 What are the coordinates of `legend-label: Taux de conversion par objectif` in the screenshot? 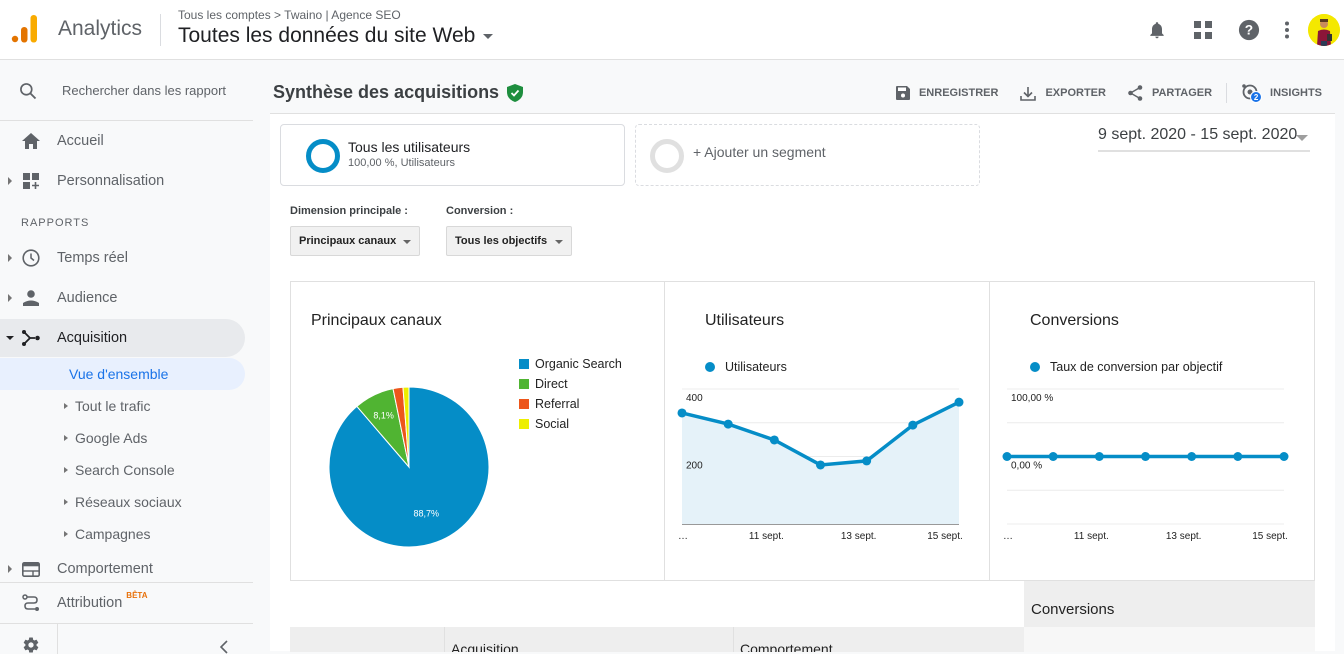 It's located at (1136, 367).